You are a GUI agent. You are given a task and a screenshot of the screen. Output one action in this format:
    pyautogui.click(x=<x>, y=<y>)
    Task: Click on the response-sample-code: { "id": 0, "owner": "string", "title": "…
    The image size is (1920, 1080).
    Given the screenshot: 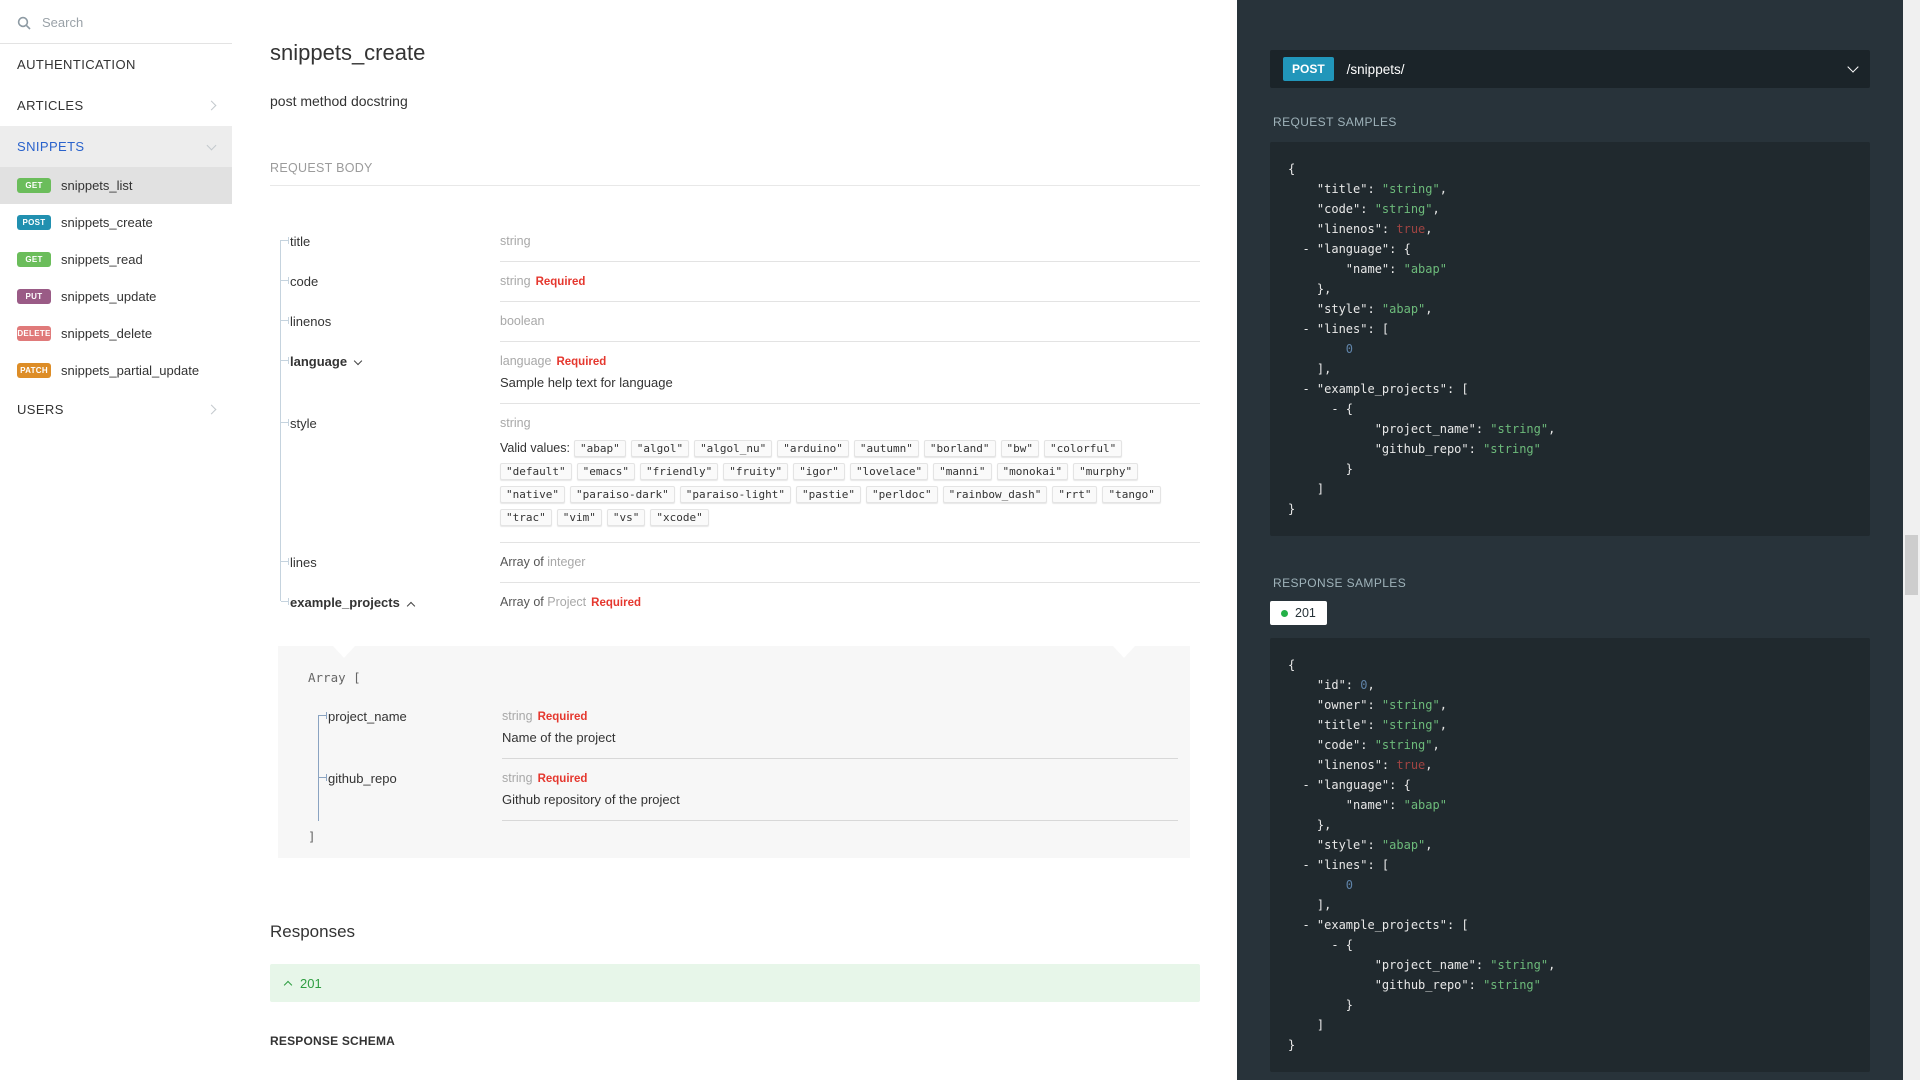 What is the action you would take?
    pyautogui.click(x=1570, y=855)
    